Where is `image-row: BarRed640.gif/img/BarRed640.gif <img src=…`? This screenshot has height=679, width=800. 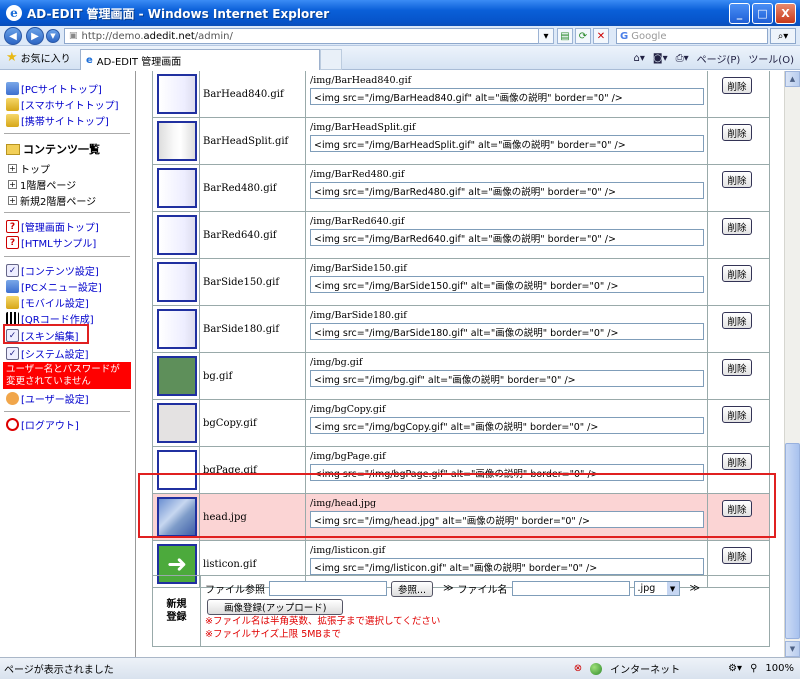 image-row: BarRed640.gif/img/BarRed640.gif <img src=… is located at coordinates (461, 235).